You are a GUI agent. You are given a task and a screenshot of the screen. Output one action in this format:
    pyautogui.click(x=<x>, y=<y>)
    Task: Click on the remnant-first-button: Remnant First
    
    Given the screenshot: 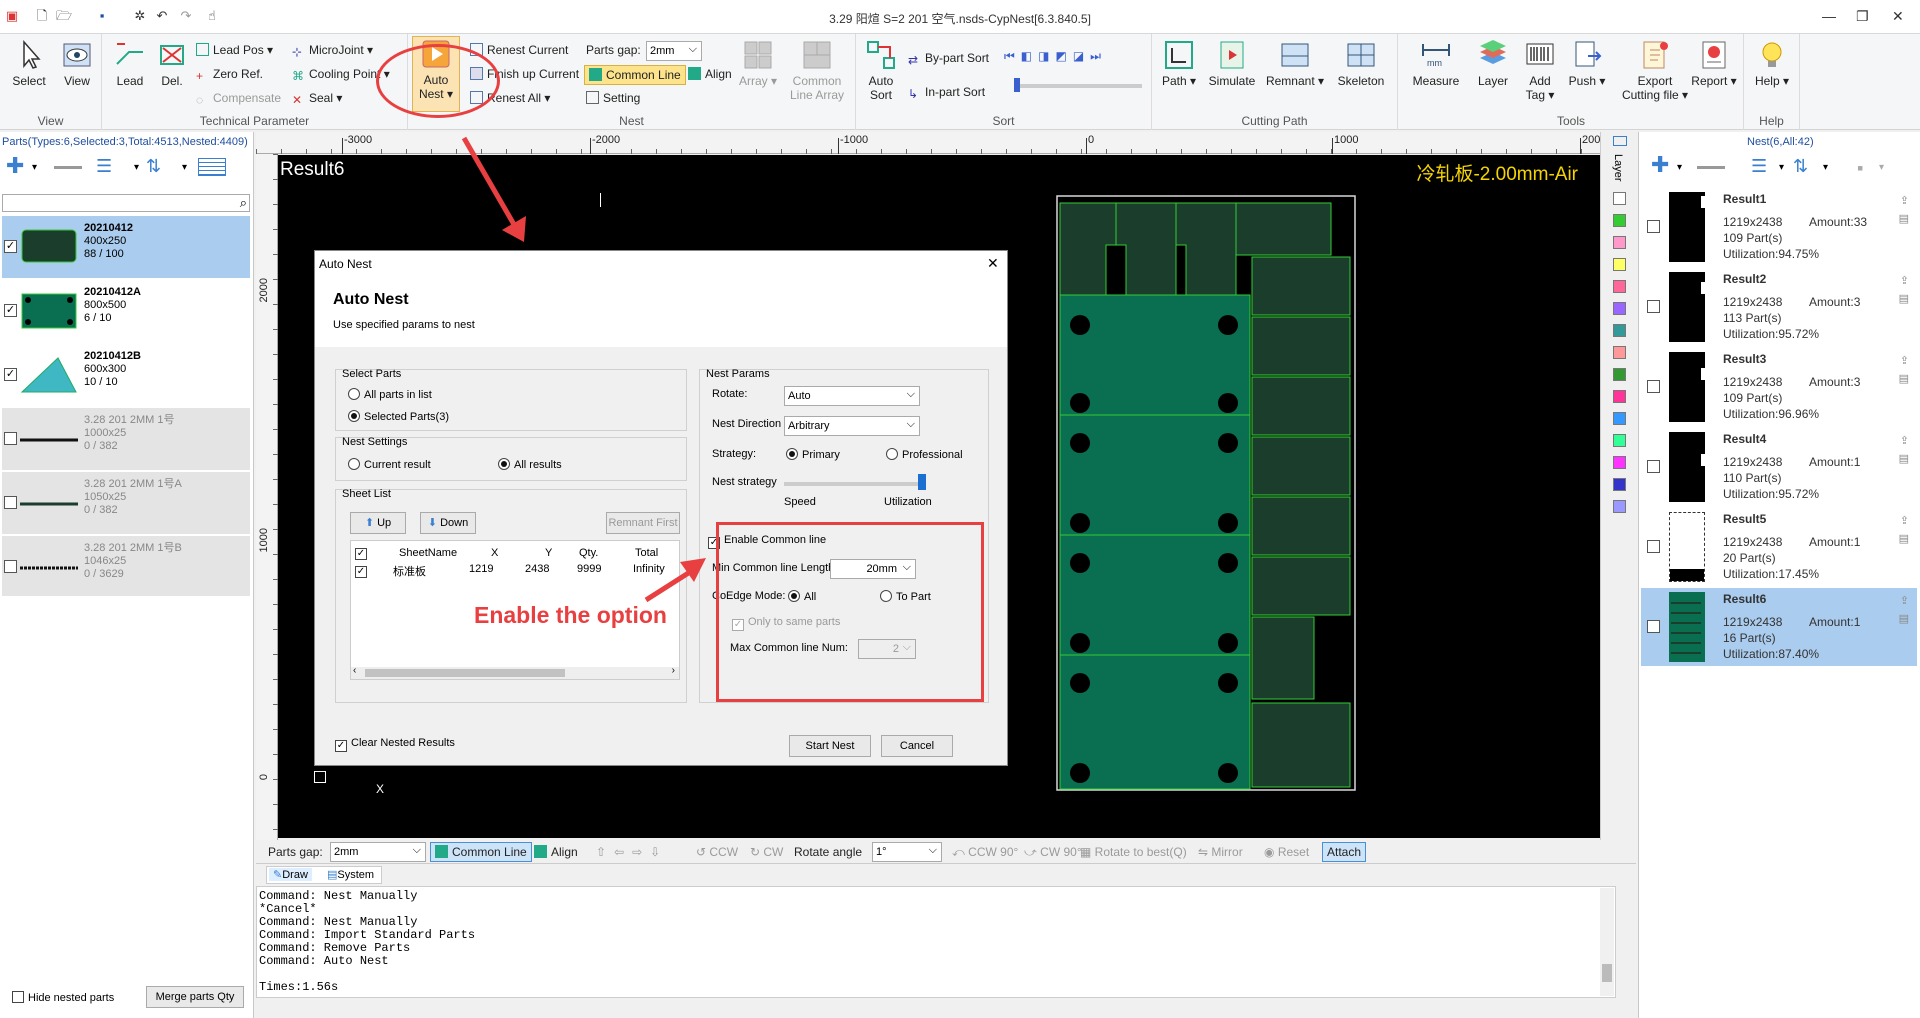 What is the action you would take?
    pyautogui.click(x=643, y=523)
    